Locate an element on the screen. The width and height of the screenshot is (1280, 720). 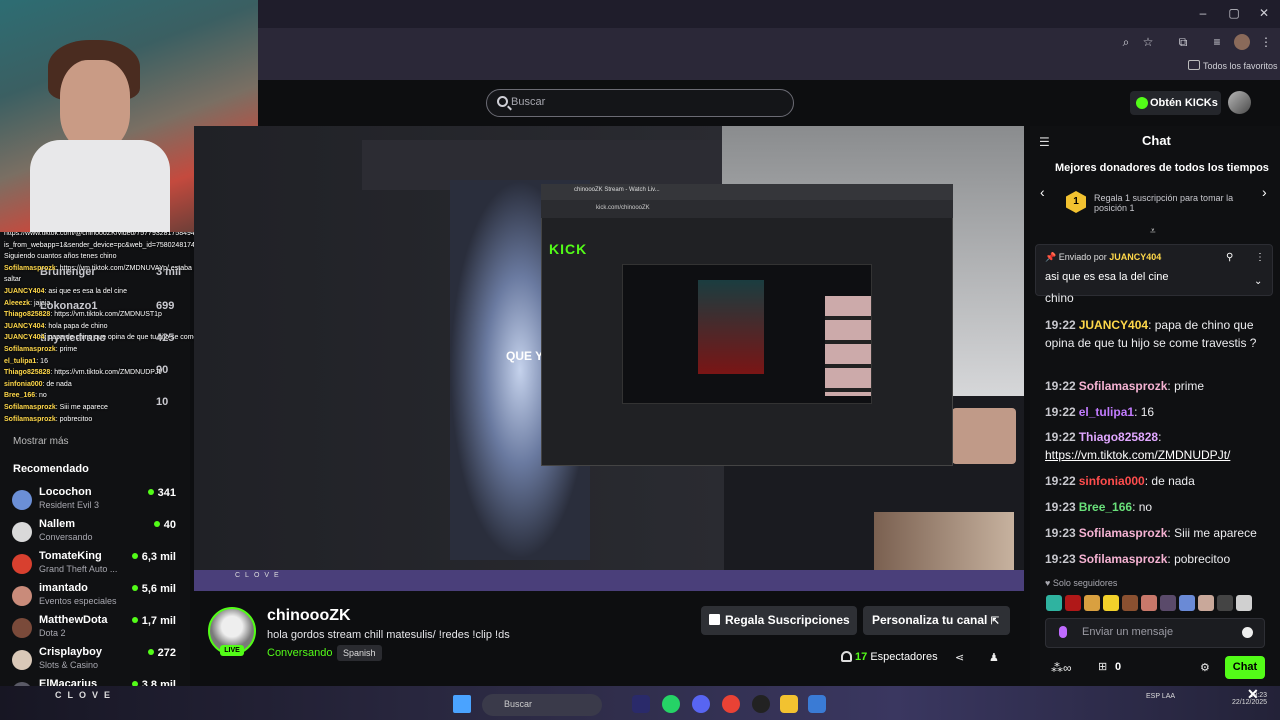
share-icon: ⋖ is located at coordinates (961, 657).